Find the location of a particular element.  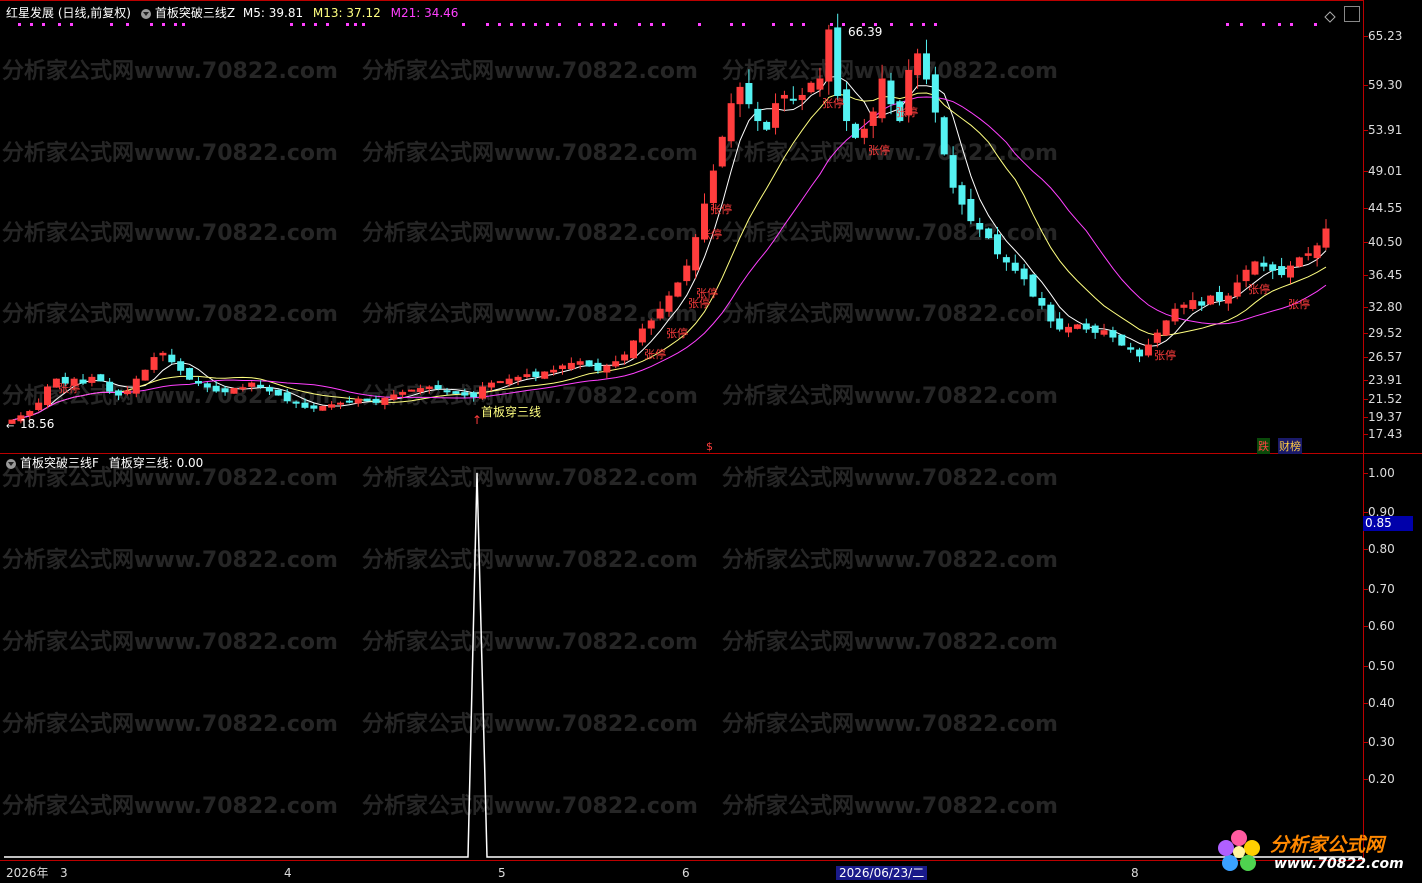

die-badge: 跌 is located at coordinates (1263, 446).